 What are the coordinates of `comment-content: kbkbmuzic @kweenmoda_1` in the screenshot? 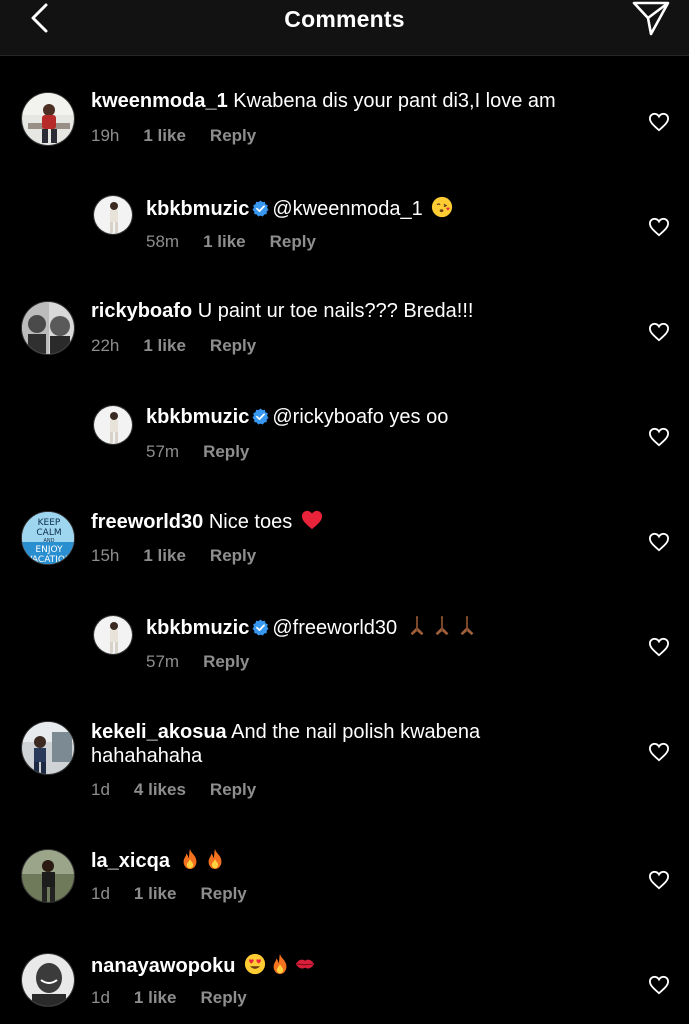 It's located at (299, 208).